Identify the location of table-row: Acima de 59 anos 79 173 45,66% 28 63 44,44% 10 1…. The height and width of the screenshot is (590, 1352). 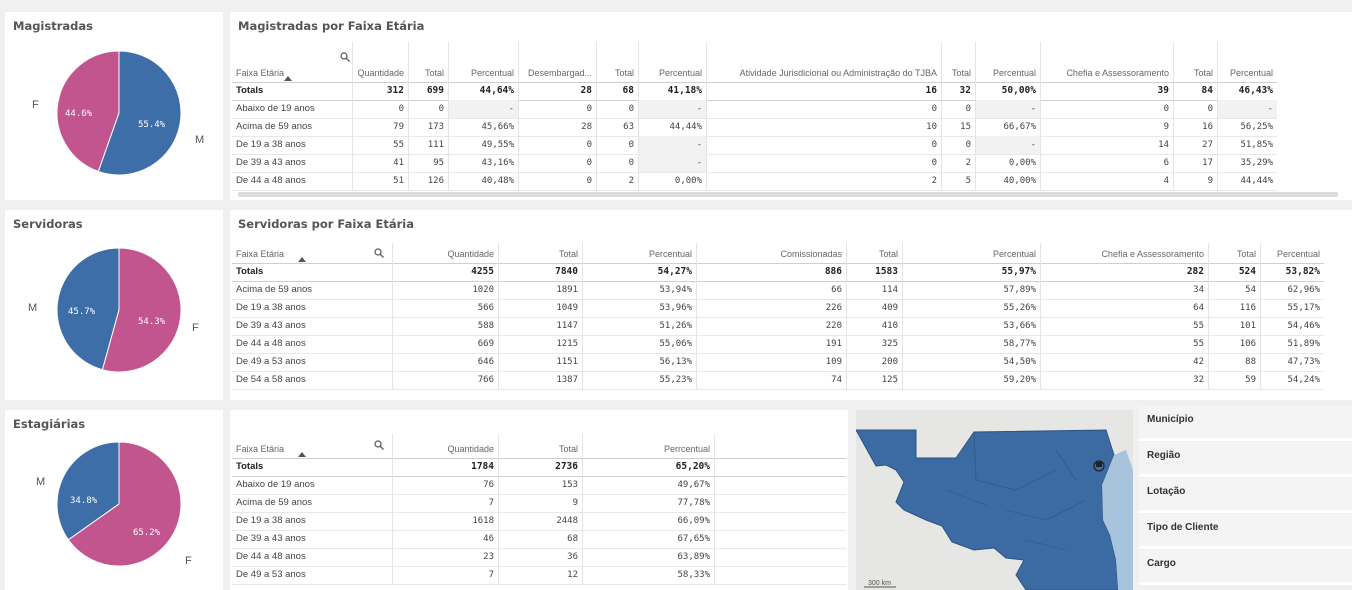
(754, 127).